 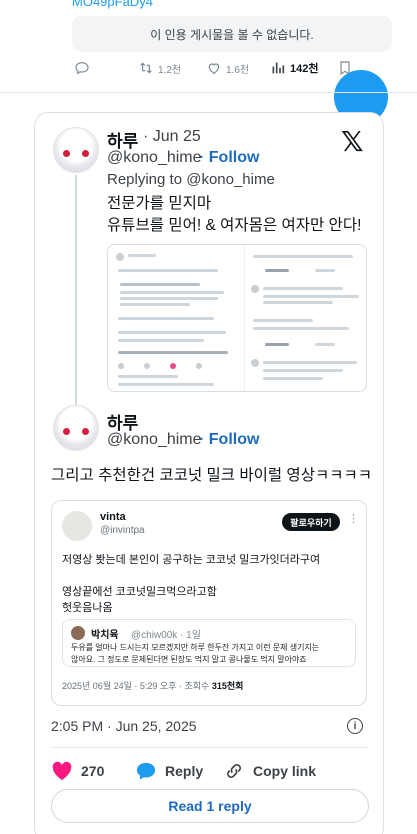 I want to click on screenshot-right-pane, so click(x=305, y=318).